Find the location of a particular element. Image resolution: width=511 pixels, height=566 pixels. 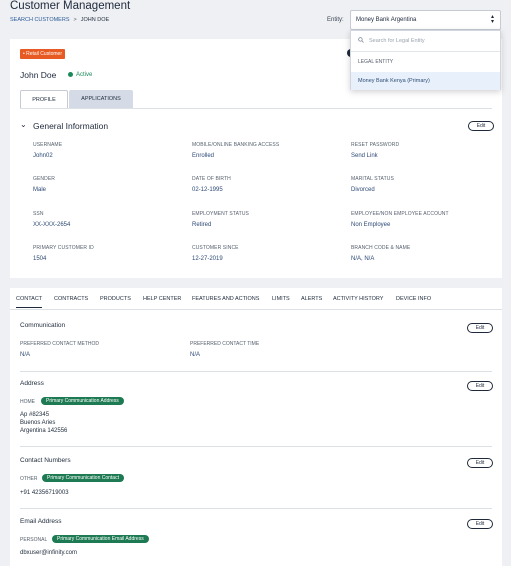

email-value: dbxuser@infinity.com is located at coordinates (48, 553).